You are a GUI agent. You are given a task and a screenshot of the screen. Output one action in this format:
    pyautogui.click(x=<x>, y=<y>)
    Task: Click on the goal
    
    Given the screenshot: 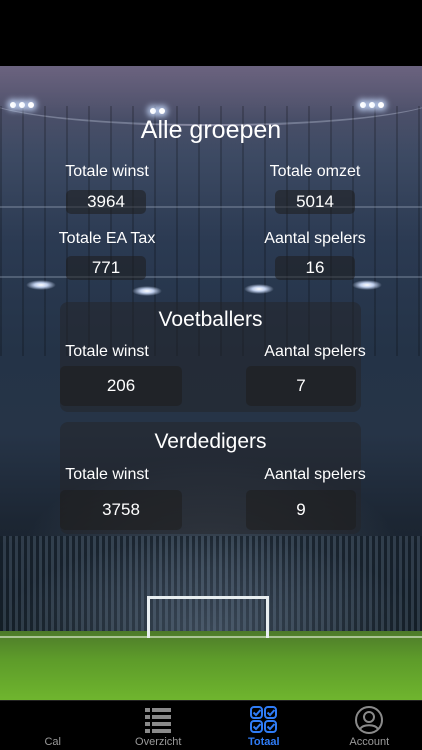 What is the action you would take?
    pyautogui.click(x=208, y=617)
    